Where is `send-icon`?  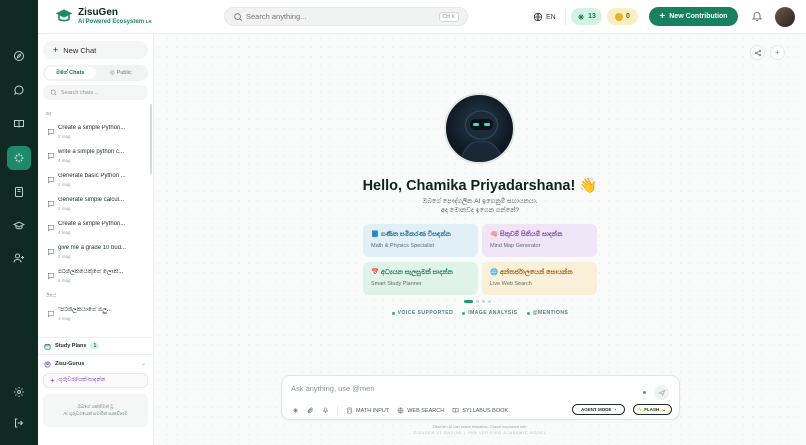 send-icon is located at coordinates (661, 392).